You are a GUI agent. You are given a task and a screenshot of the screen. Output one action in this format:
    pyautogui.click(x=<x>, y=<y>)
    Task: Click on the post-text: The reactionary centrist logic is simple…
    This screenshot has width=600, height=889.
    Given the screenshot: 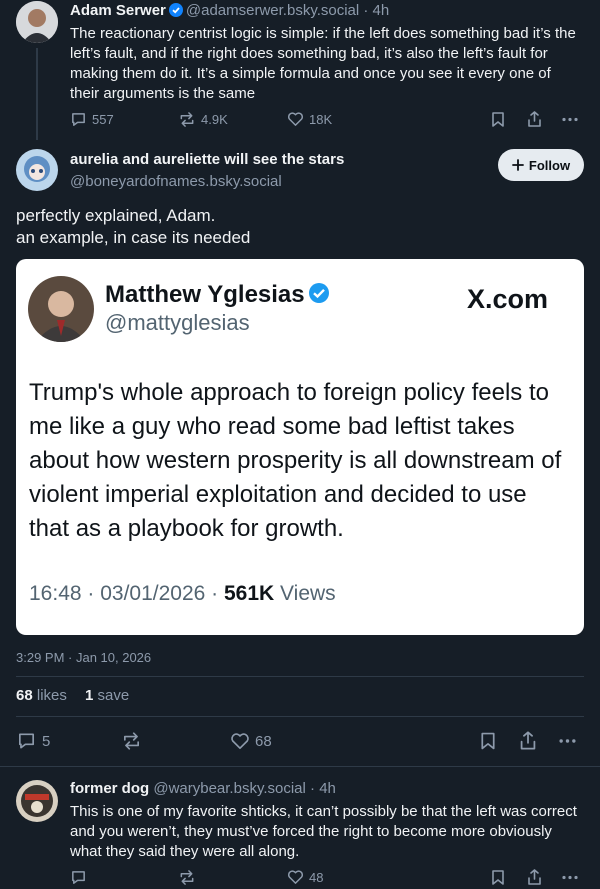 What is the action you would take?
    pyautogui.click(x=323, y=63)
    